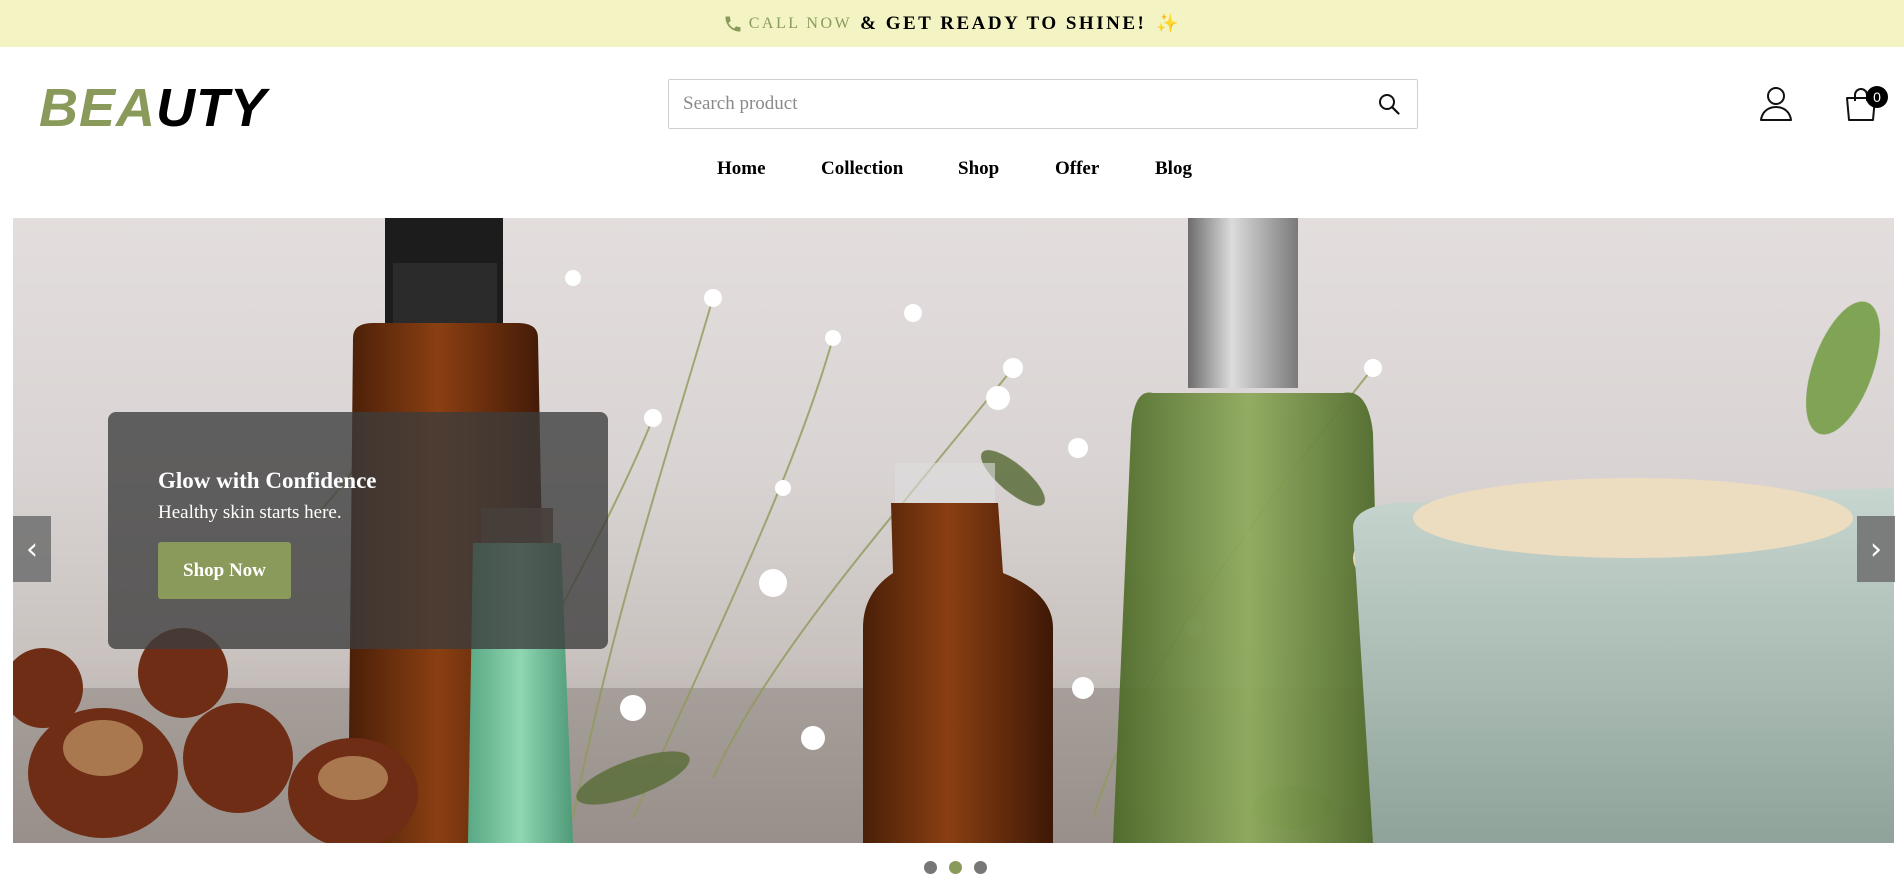  I want to click on chevron-right-icon: ›, so click(1876, 549).